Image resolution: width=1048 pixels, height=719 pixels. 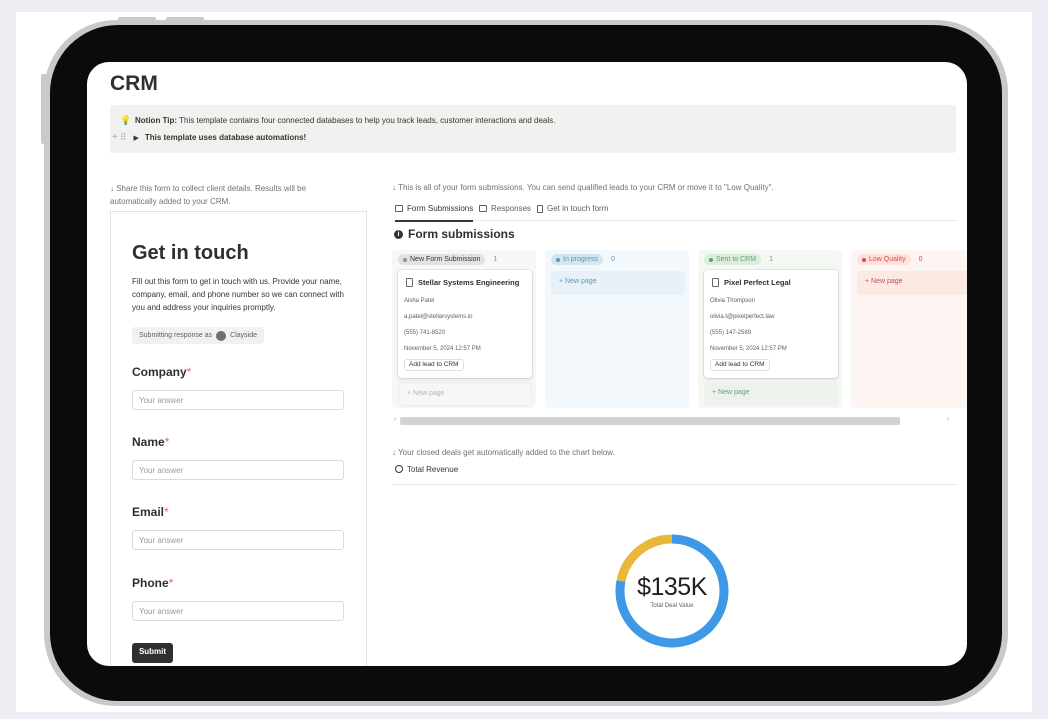 I want to click on status-pill: Sent to CRM, so click(x=733, y=259).